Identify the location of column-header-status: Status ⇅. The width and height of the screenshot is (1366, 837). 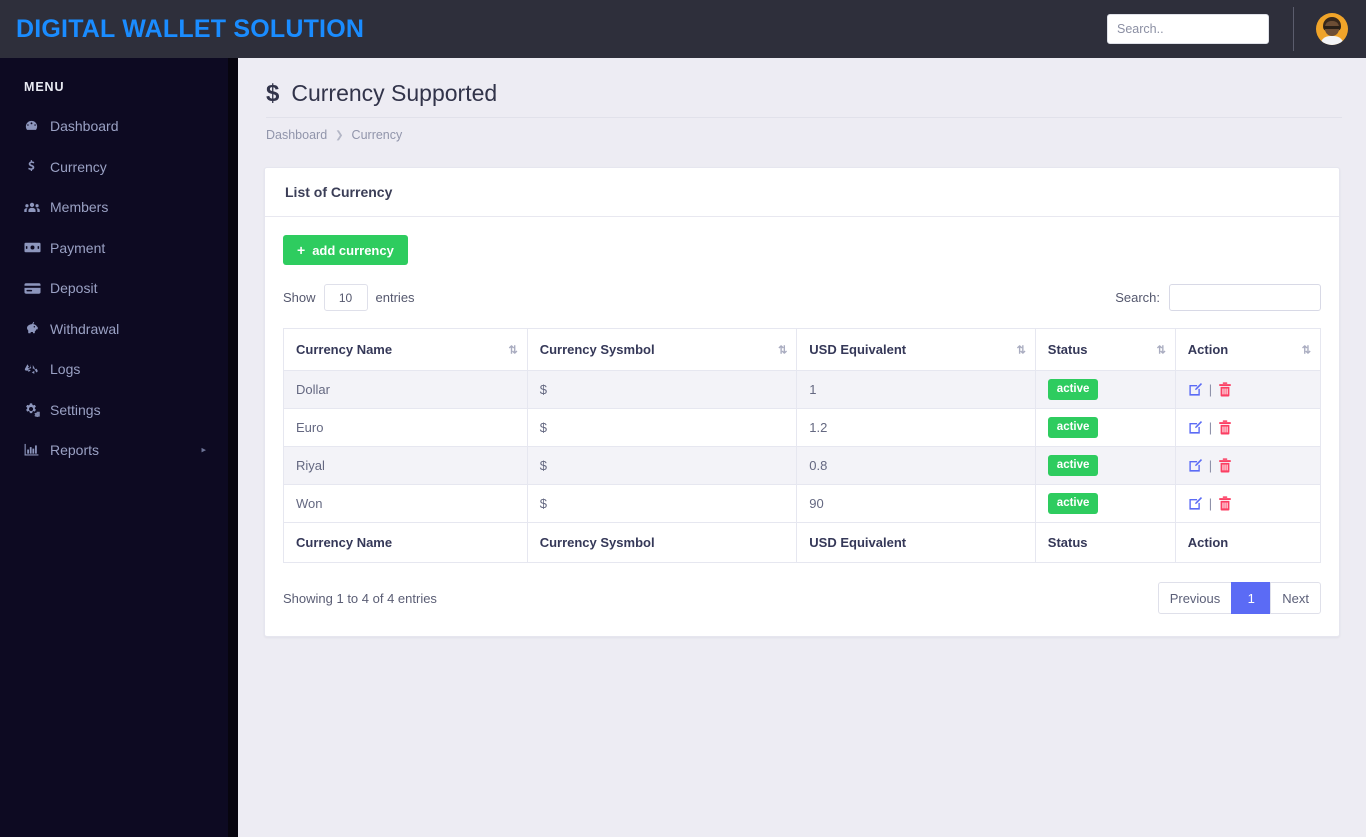
(1105, 349).